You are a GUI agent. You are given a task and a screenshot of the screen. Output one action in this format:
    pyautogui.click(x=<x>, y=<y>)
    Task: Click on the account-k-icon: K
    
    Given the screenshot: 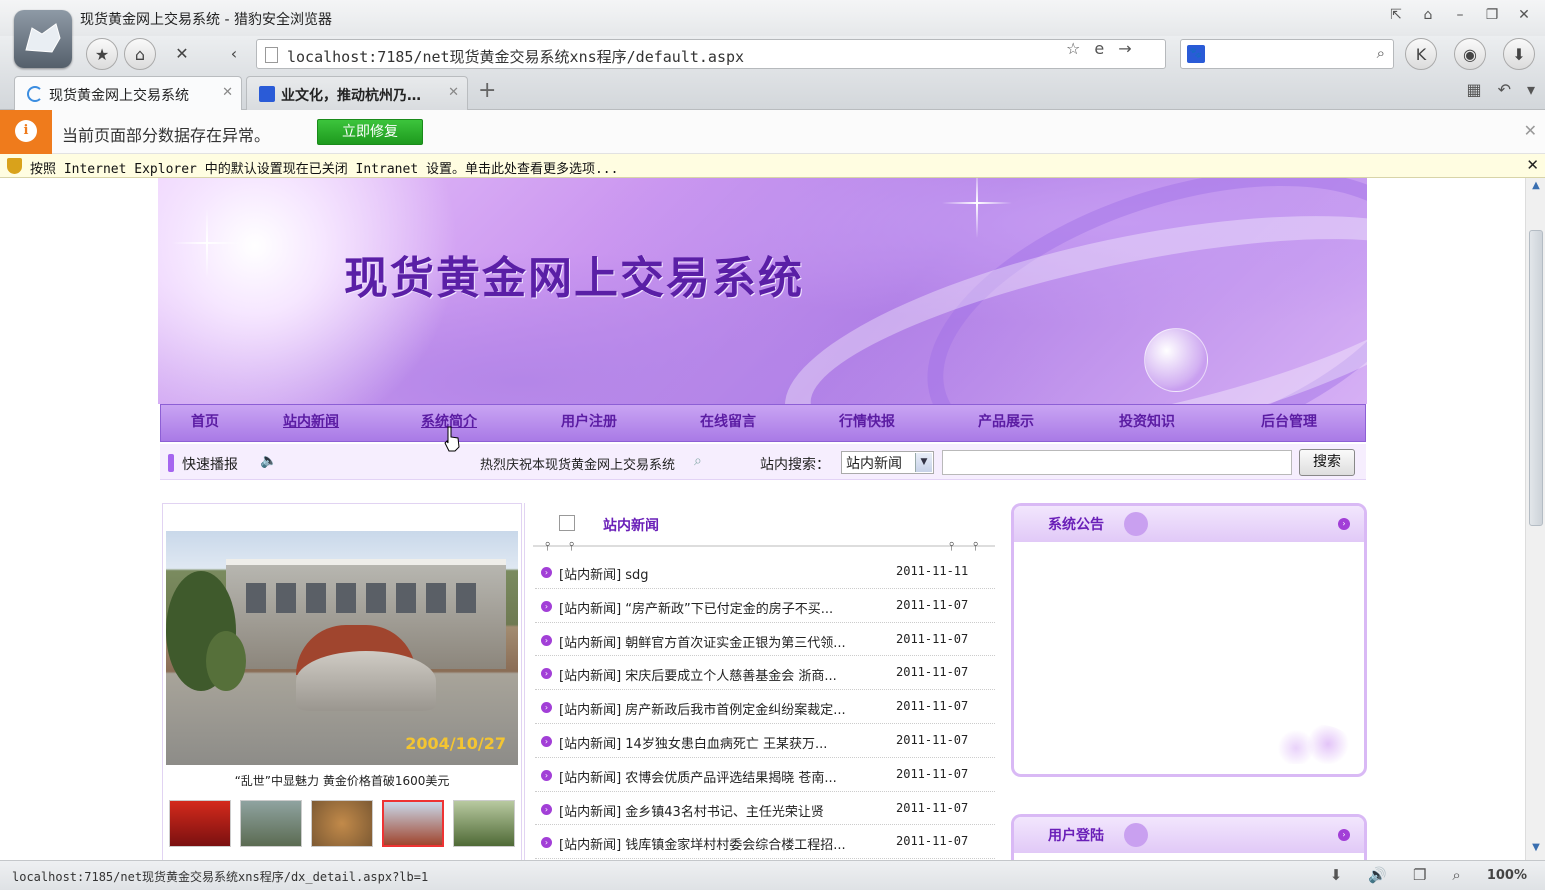 What is the action you would take?
    pyautogui.click(x=1421, y=54)
    